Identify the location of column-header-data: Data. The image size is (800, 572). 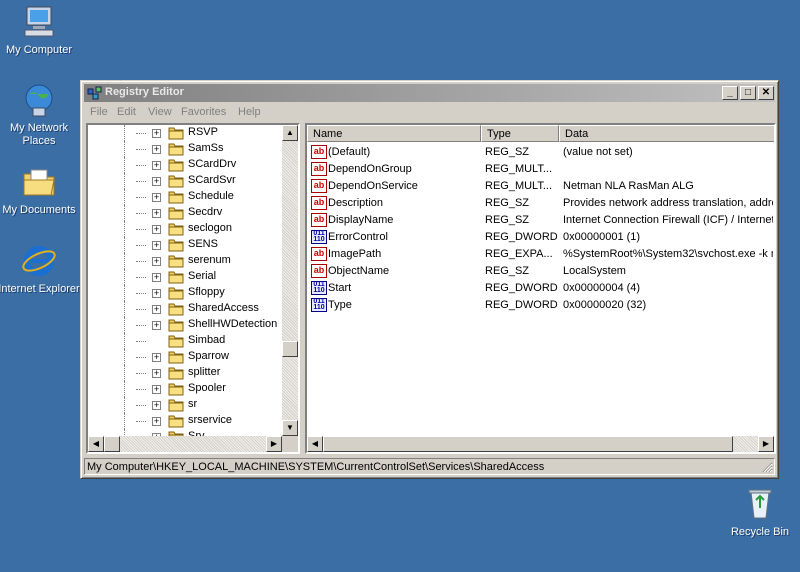
(666, 133).